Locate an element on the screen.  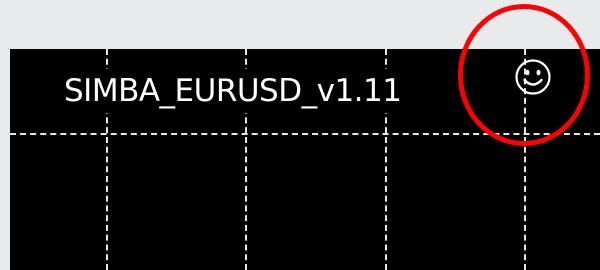
chart-grid-line-horizontal is located at coordinates (305, 134).